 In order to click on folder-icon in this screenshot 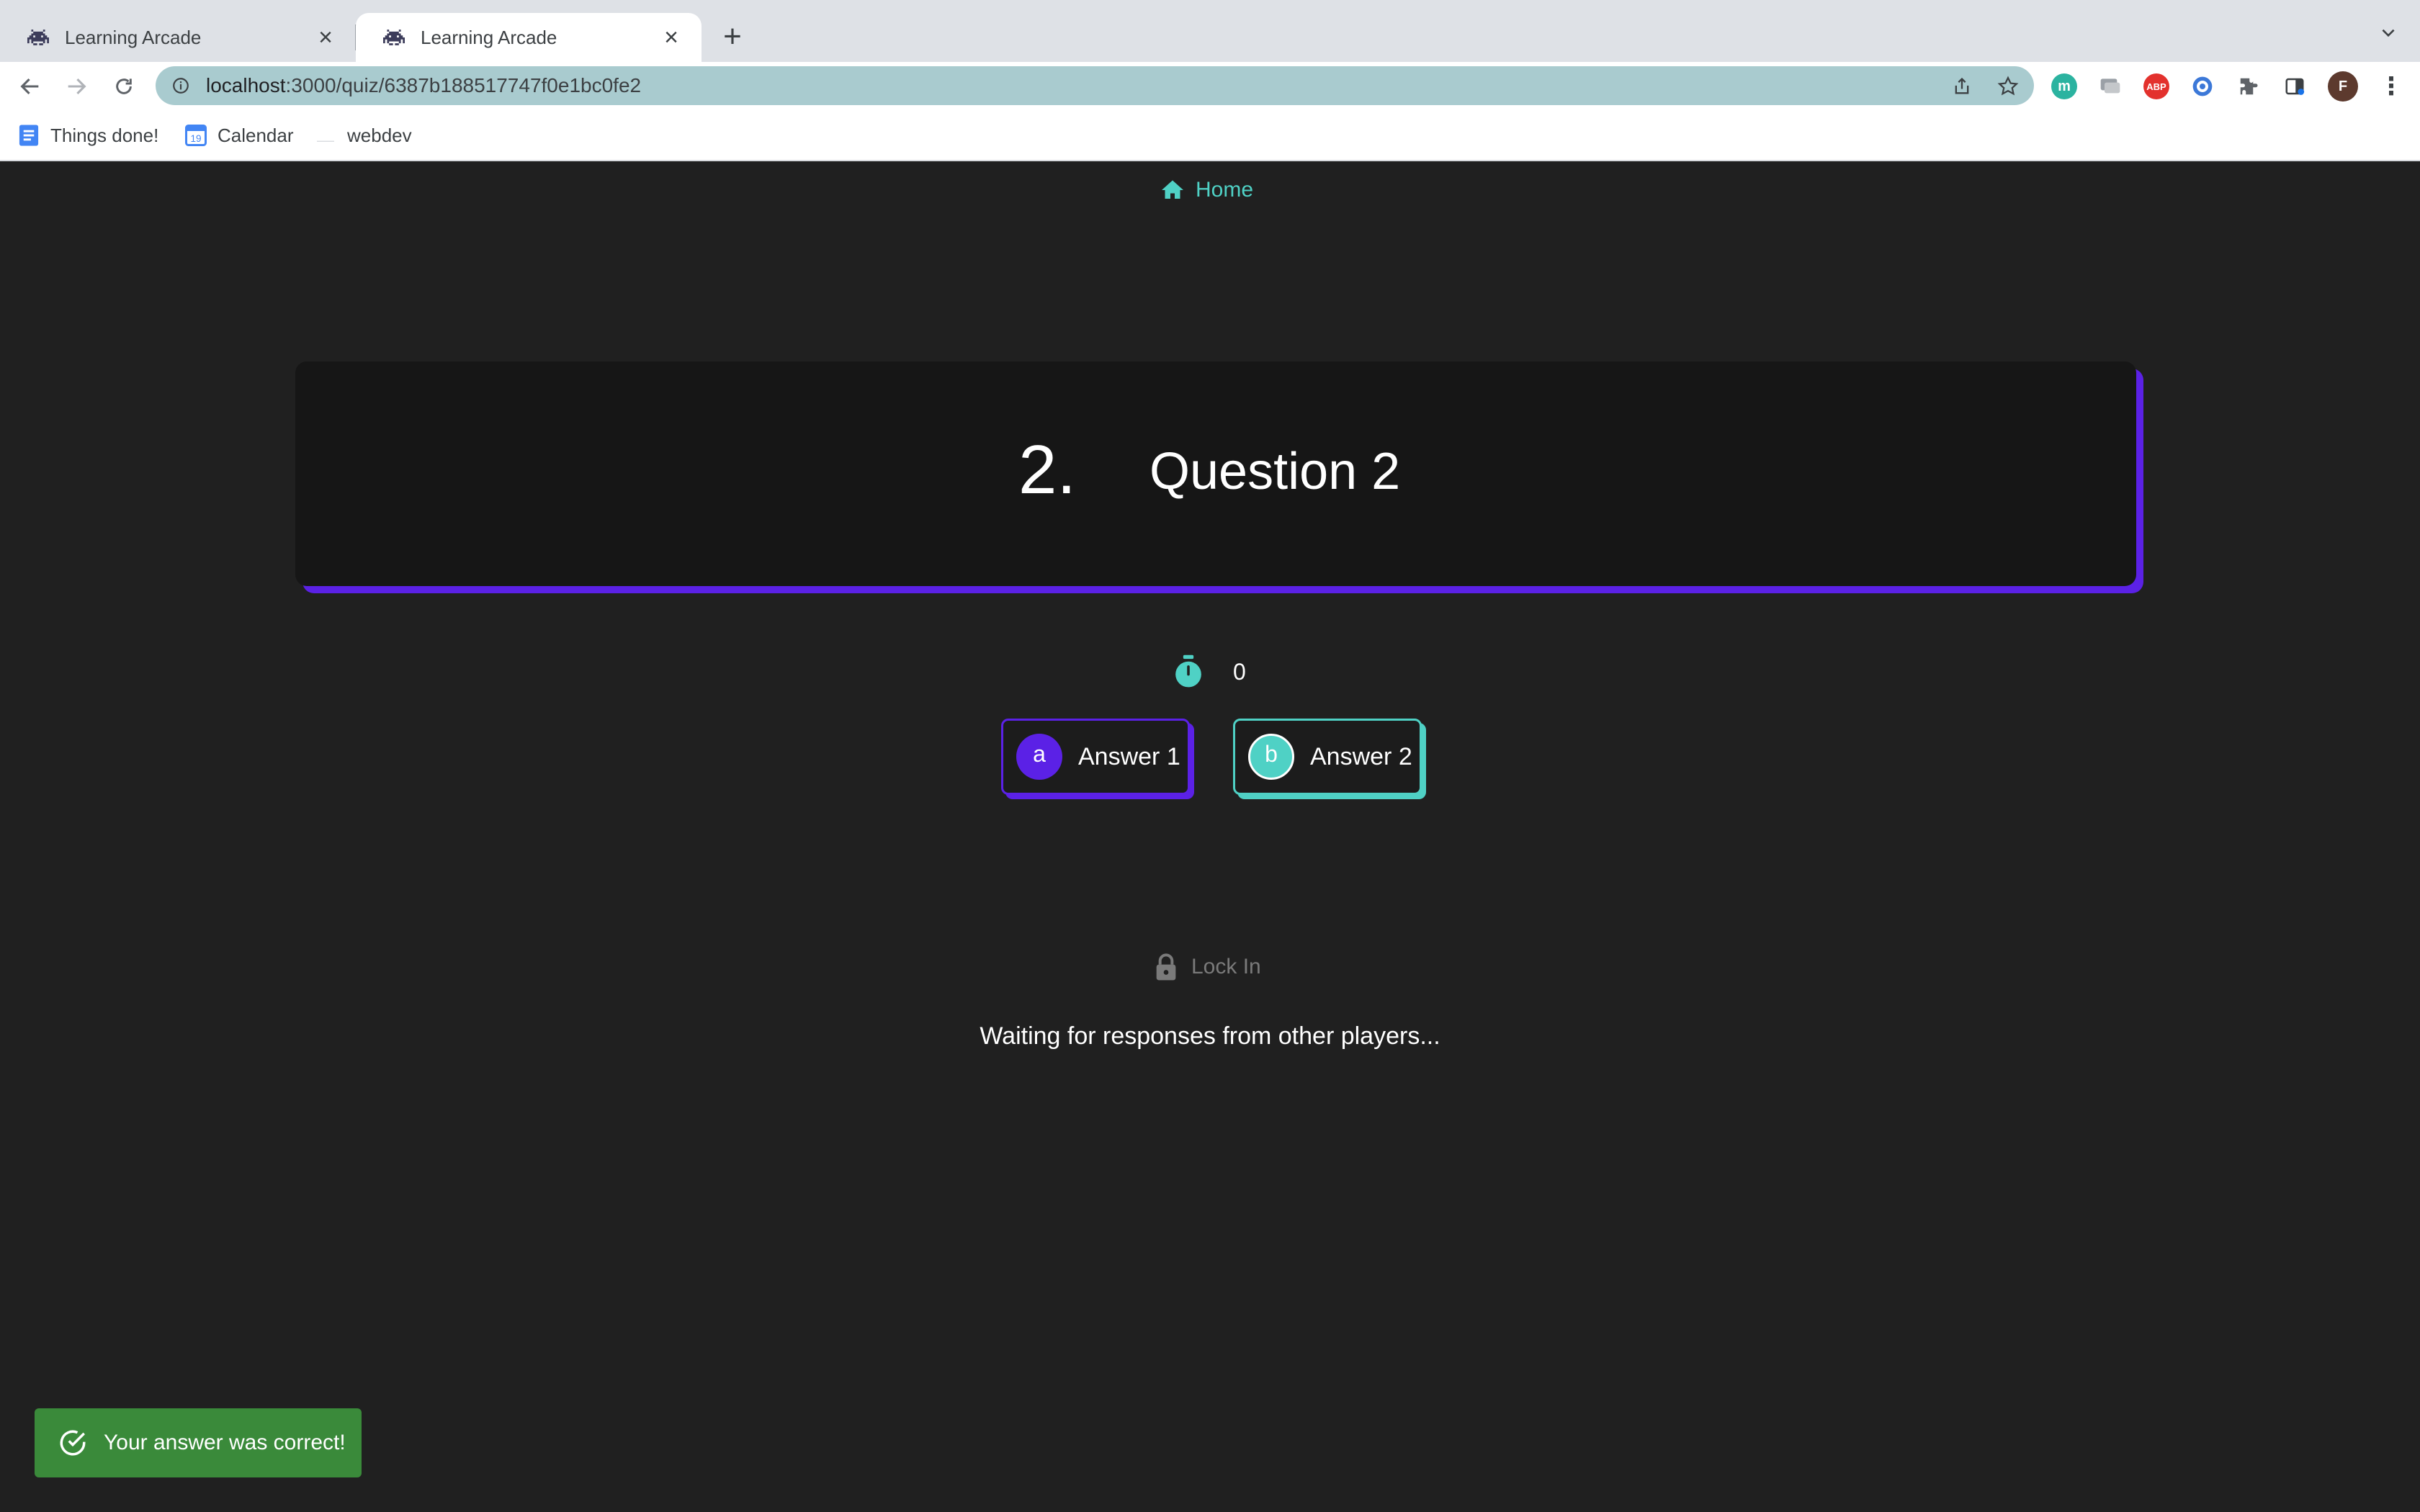, I will do `click(325, 135)`.